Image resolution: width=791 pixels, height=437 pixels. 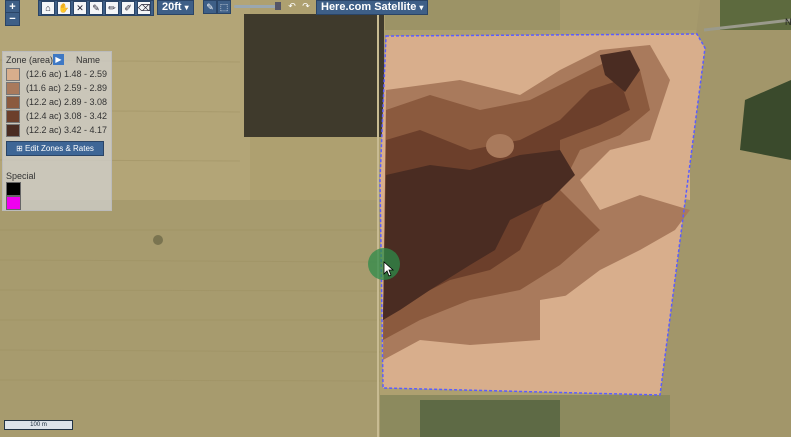 What do you see at coordinates (48, 8) in the screenshot?
I see `home-icon: ⌂` at bounding box center [48, 8].